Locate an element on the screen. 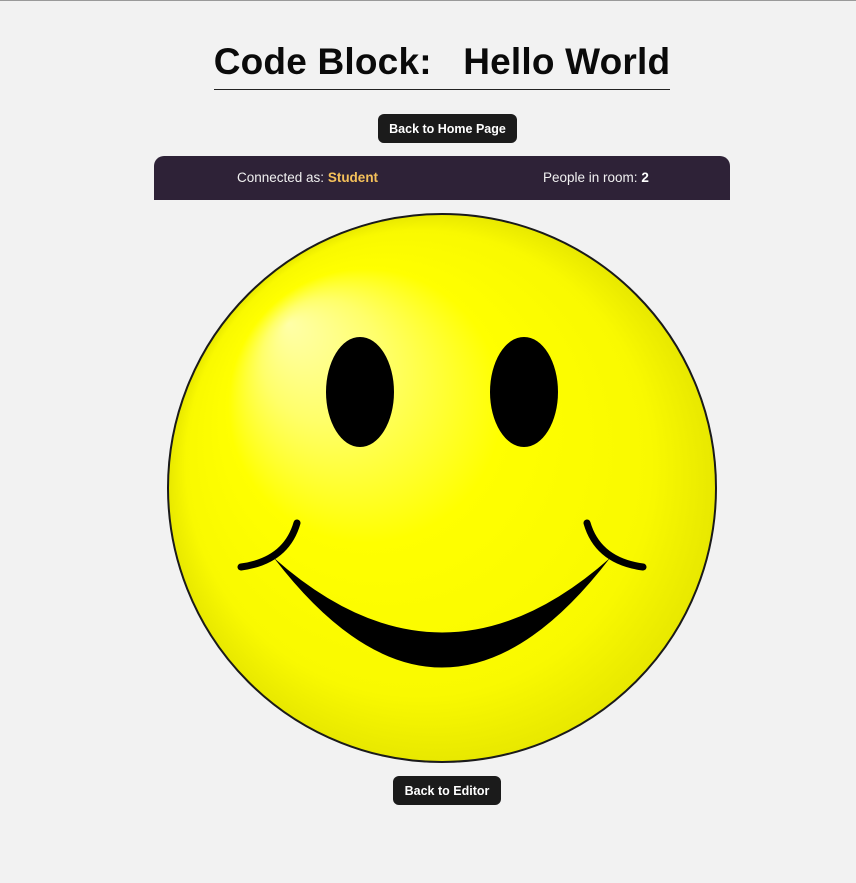 Image resolution: width=856 pixels, height=883 pixels. room-occupancy: People in room: 2 is located at coordinates (596, 177).